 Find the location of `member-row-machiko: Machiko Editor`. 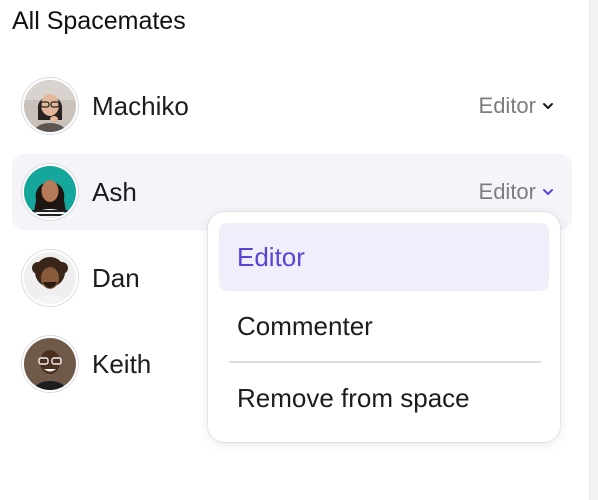

member-row-machiko: Machiko Editor is located at coordinates (292, 106).